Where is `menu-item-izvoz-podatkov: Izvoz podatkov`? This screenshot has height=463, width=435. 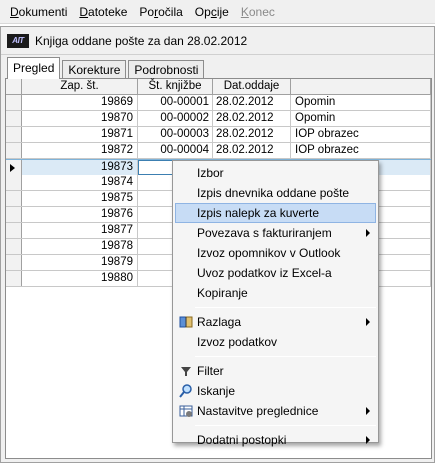 menu-item-izvoz-podatkov: Izvoz podatkov is located at coordinates (275, 342).